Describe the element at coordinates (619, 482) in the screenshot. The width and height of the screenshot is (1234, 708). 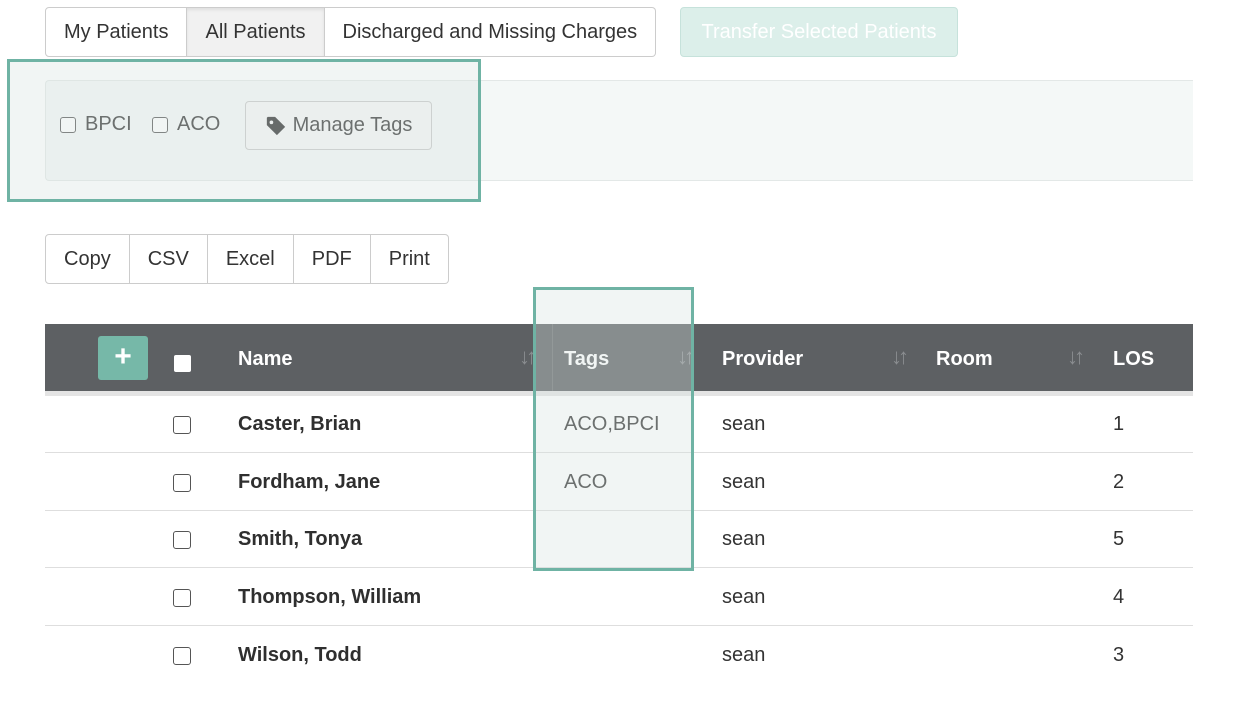
I see `table-row: Fordham, Jane ACO sean 2` at that location.